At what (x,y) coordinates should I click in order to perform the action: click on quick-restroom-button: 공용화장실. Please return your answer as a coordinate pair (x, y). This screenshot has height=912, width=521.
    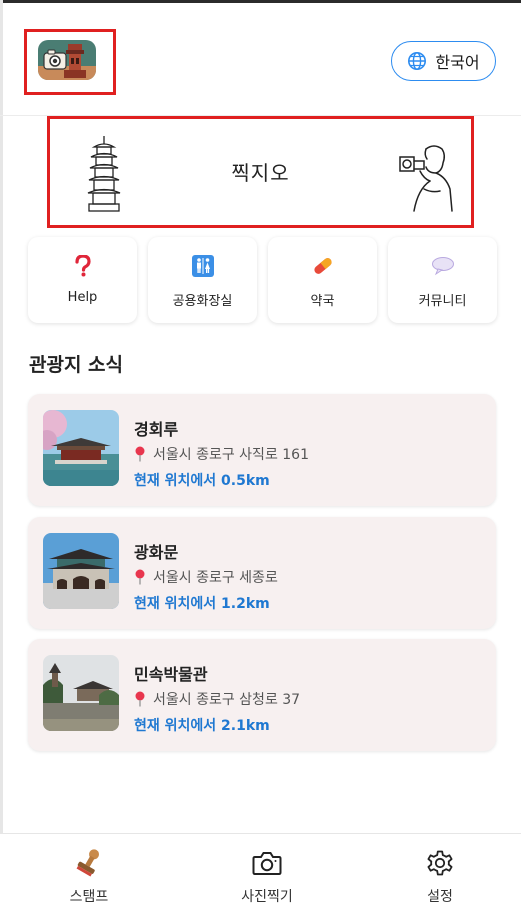
    Looking at the image, I should click on (202, 280).